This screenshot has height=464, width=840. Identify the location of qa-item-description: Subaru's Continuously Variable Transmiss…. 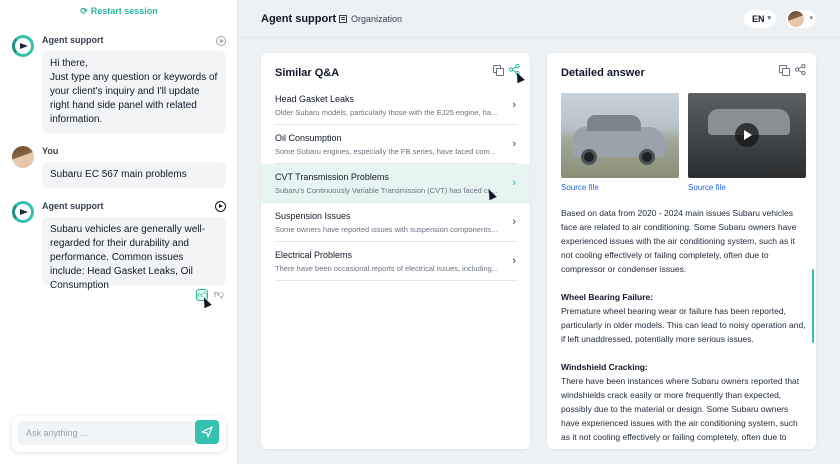
(387, 190).